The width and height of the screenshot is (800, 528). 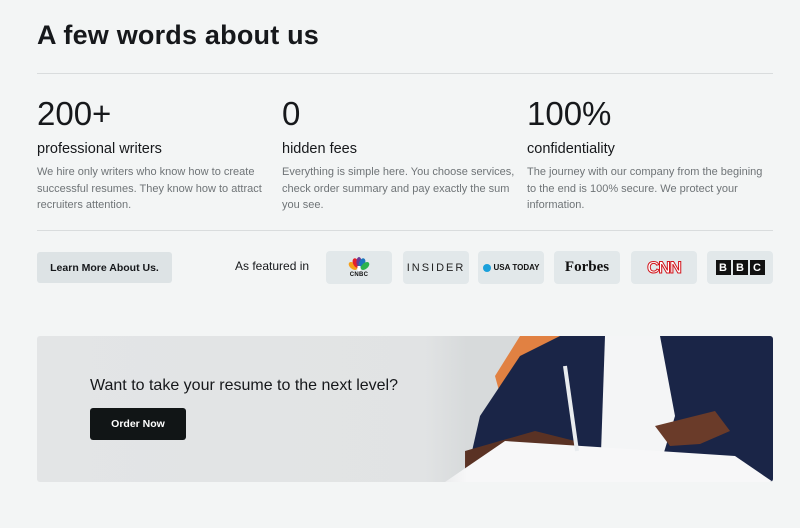 I want to click on insider-logo: INSIDER, so click(x=436, y=267).